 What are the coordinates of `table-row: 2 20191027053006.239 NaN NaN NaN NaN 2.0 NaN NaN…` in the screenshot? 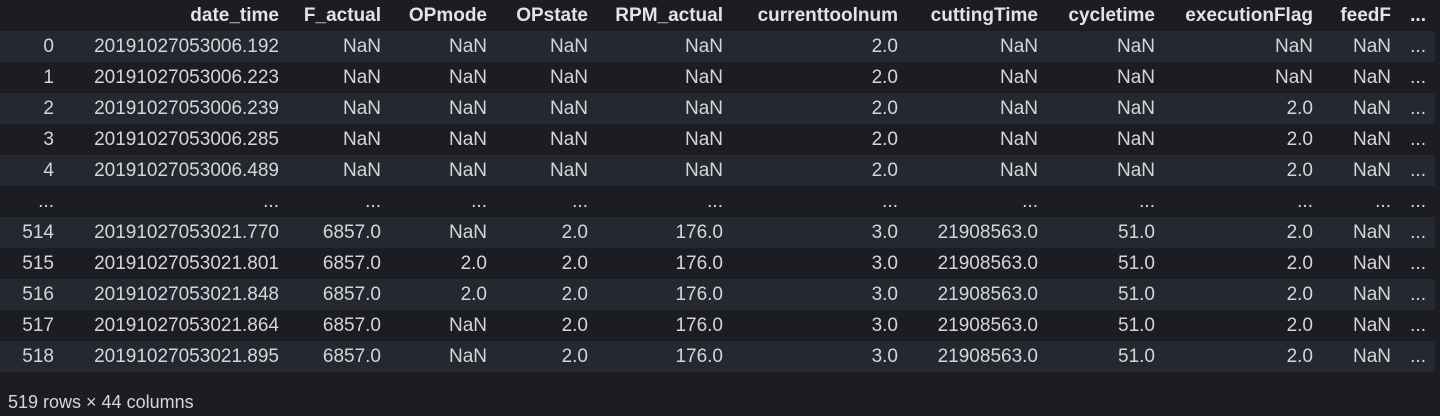 It's located at (717, 108).